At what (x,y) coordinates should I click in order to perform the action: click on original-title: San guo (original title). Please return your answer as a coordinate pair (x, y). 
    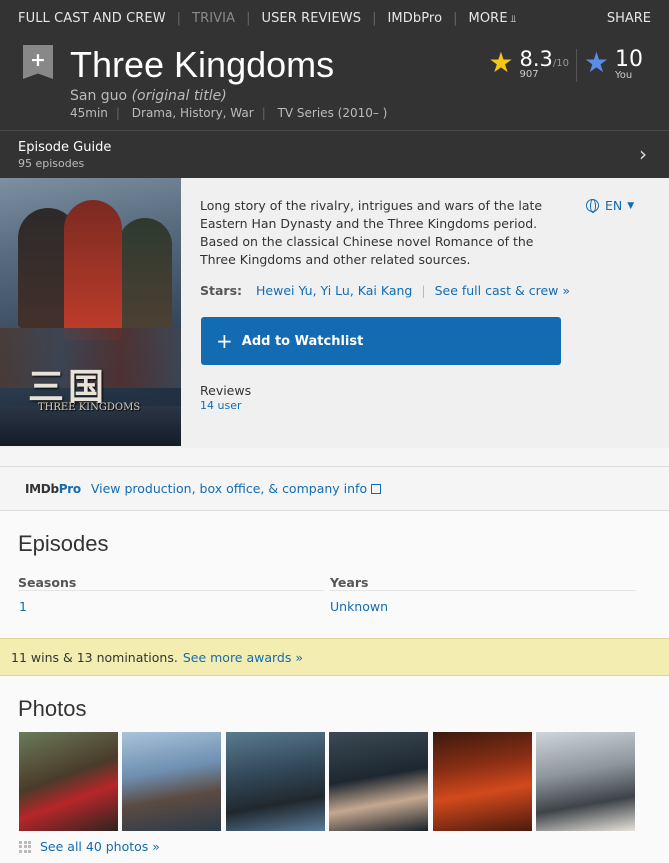
    Looking at the image, I should click on (148, 96).